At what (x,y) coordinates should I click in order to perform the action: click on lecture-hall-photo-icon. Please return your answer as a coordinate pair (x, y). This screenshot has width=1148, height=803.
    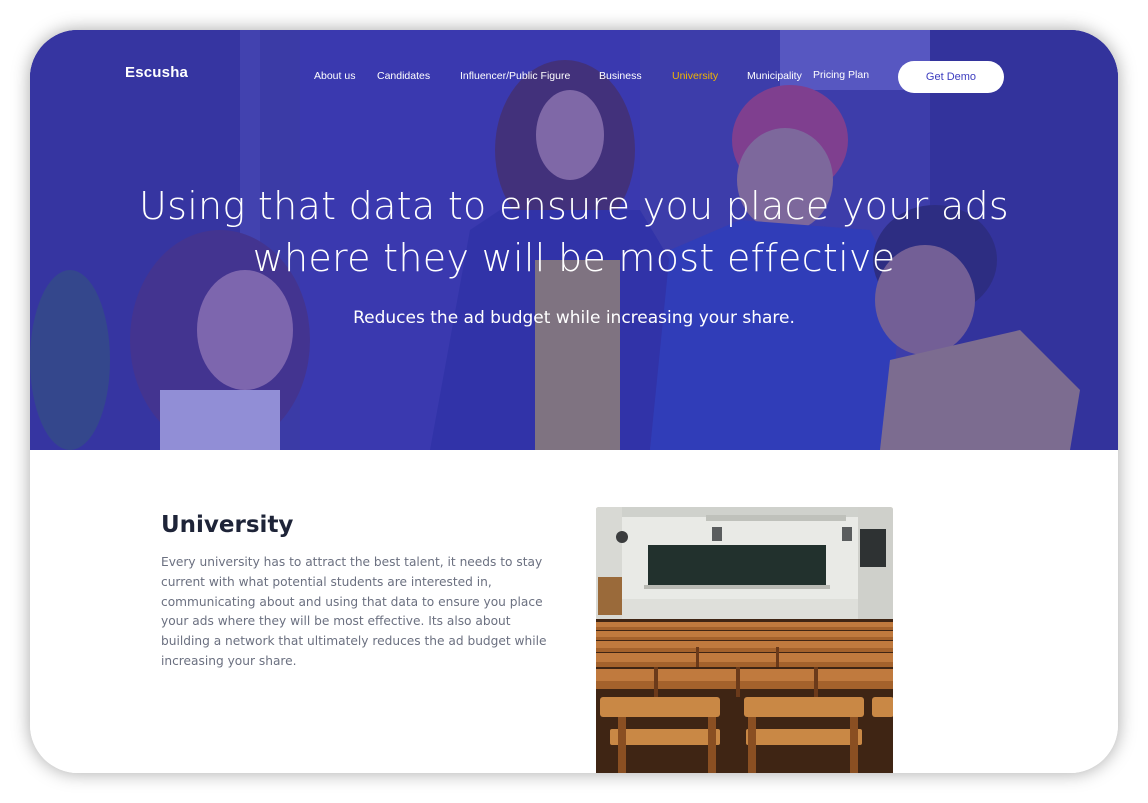
    Looking at the image, I should click on (744, 640).